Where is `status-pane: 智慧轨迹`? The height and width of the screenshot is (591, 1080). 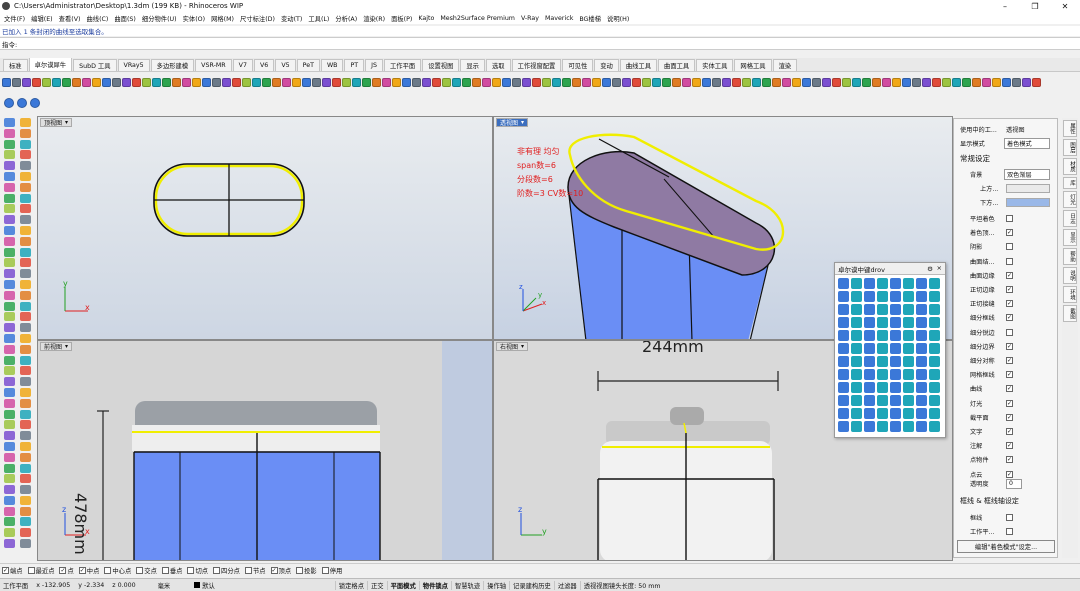
status-pane: 智慧轨迹 is located at coordinates (466, 585).